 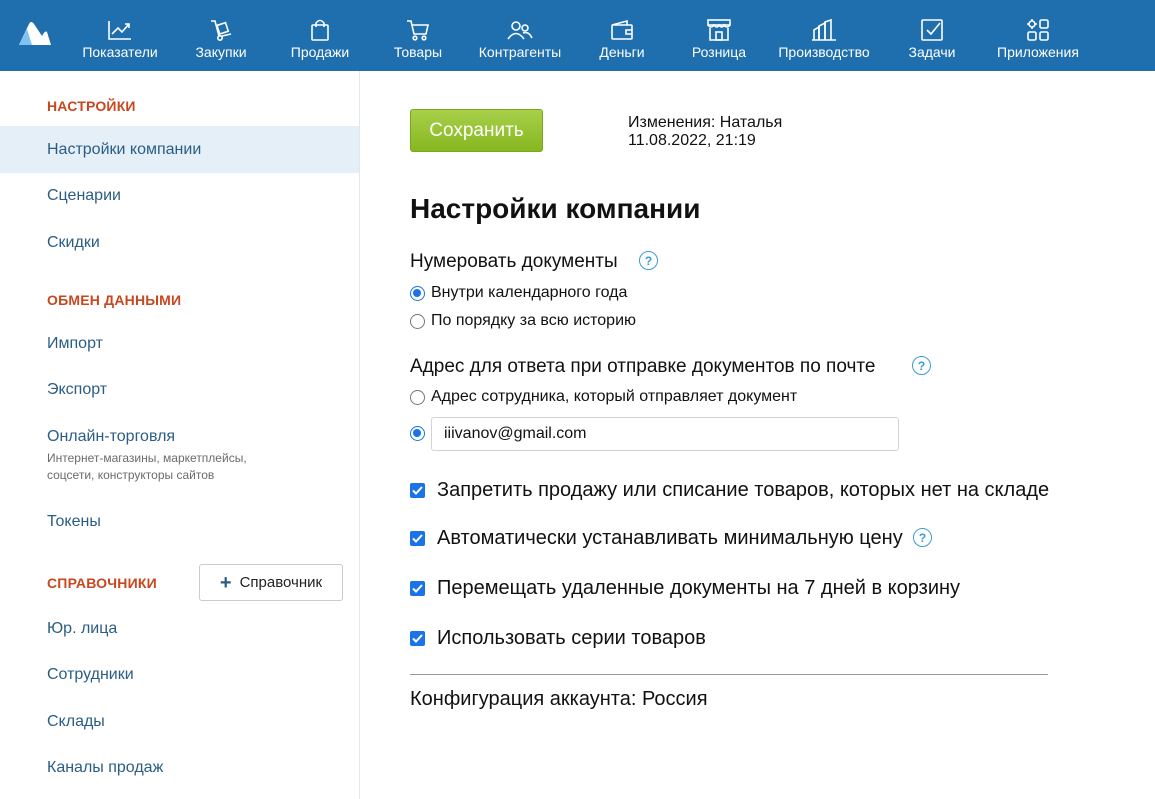 I want to click on sidebar-item-online-trade: Онлайн-торговля, so click(x=111, y=437).